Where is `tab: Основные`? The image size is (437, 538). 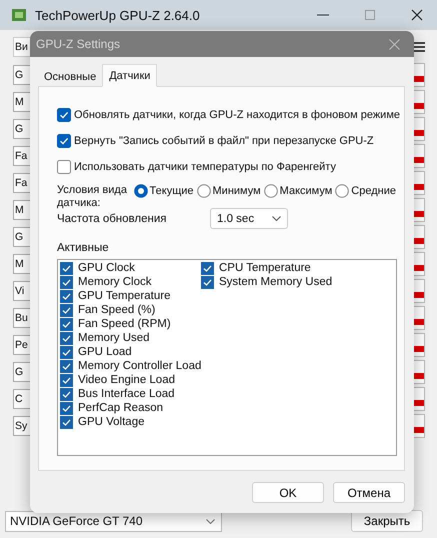
tab: Основные is located at coordinates (70, 76).